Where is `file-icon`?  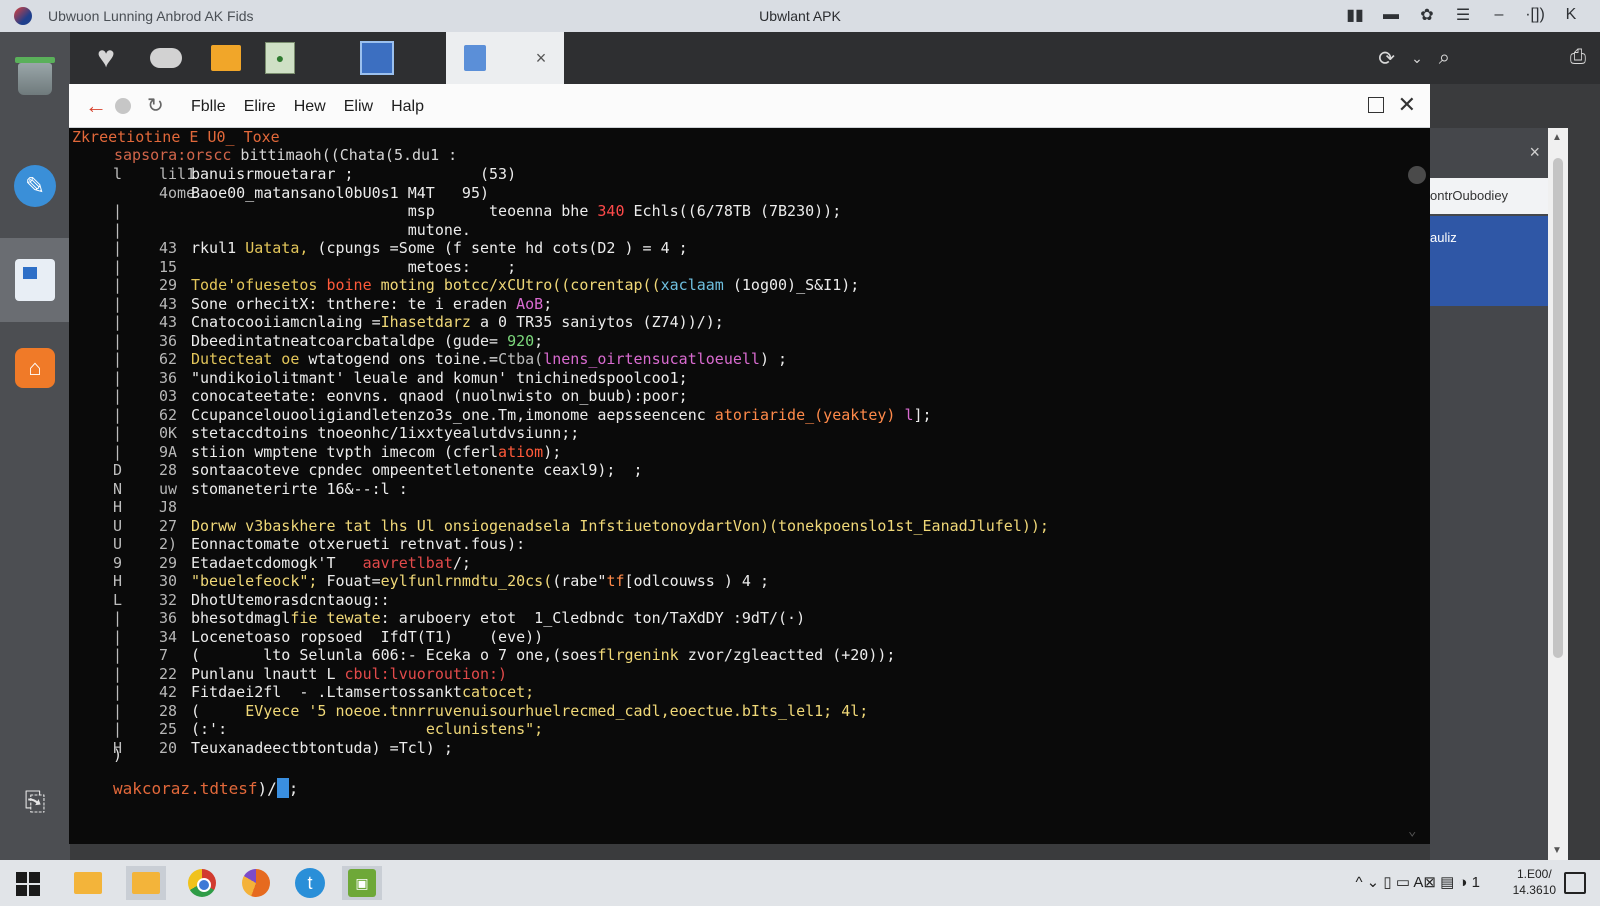
file-icon is located at coordinates (474, 58).